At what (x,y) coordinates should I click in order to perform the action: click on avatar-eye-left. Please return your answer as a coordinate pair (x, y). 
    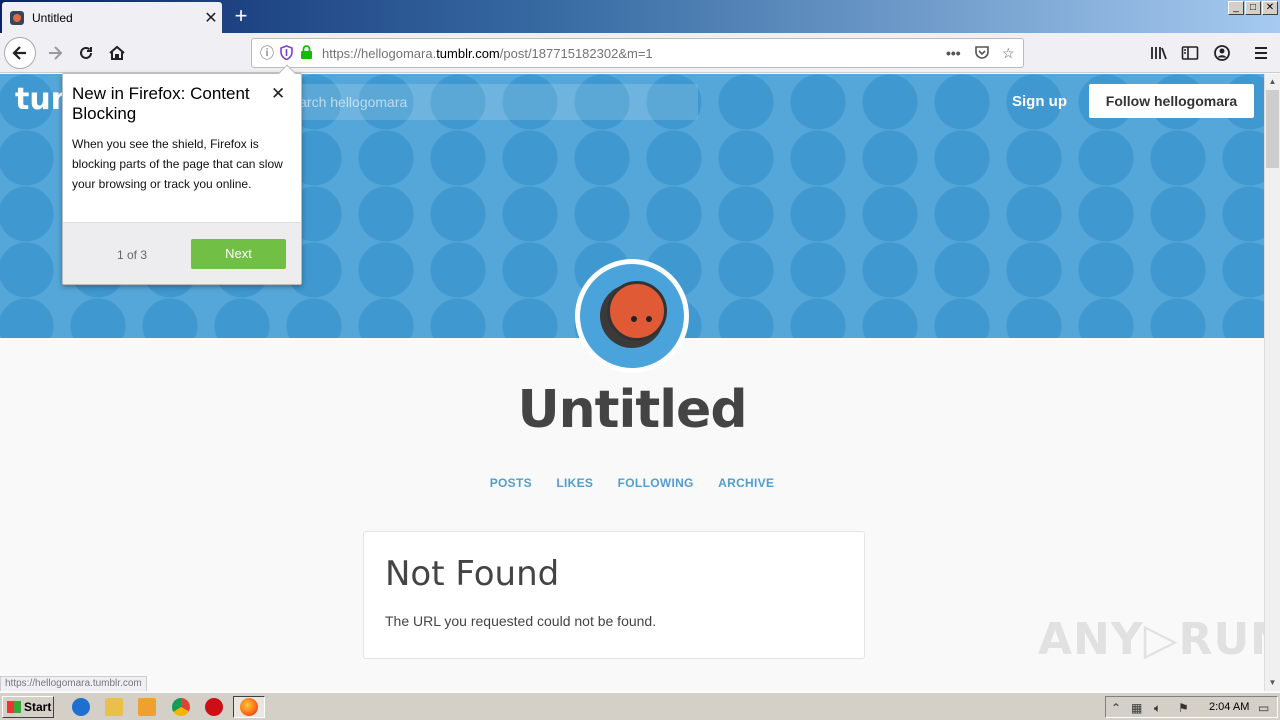
    Looking at the image, I should click on (634, 319).